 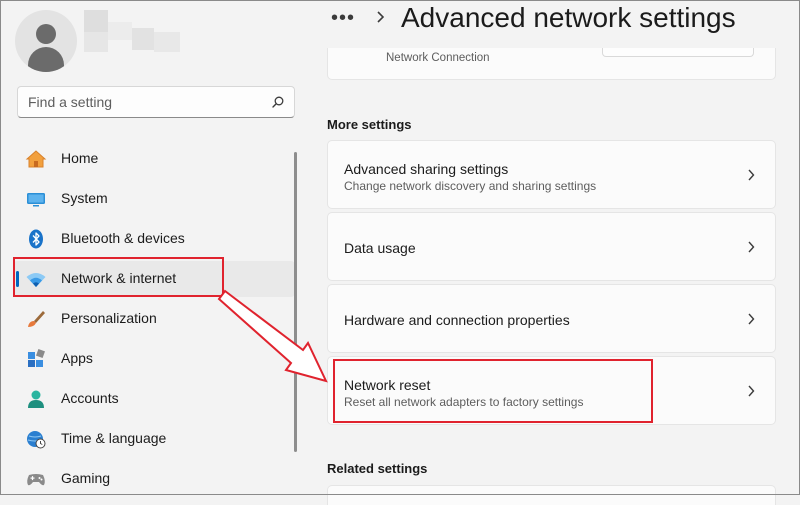 What do you see at coordinates (278, 102) in the screenshot?
I see `search-icon` at bounding box center [278, 102].